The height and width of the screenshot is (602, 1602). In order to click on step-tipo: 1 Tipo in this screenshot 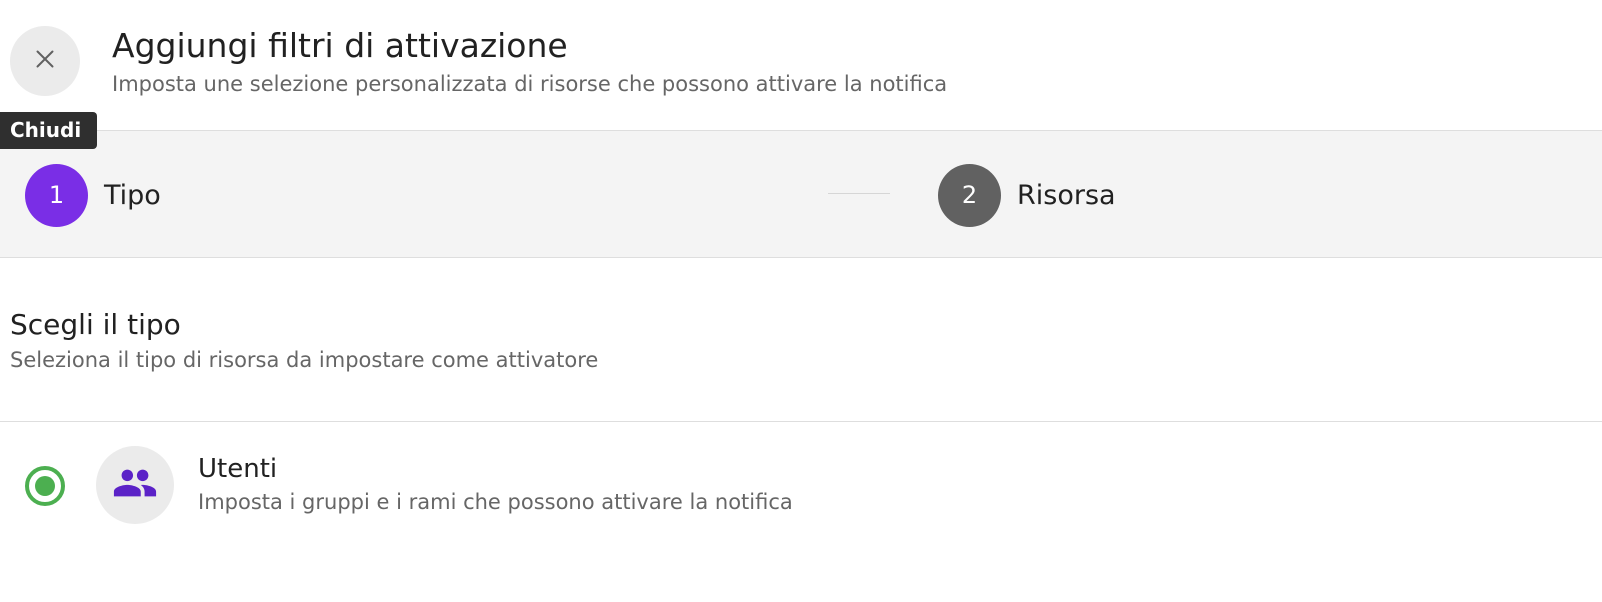, I will do `click(93, 195)`.